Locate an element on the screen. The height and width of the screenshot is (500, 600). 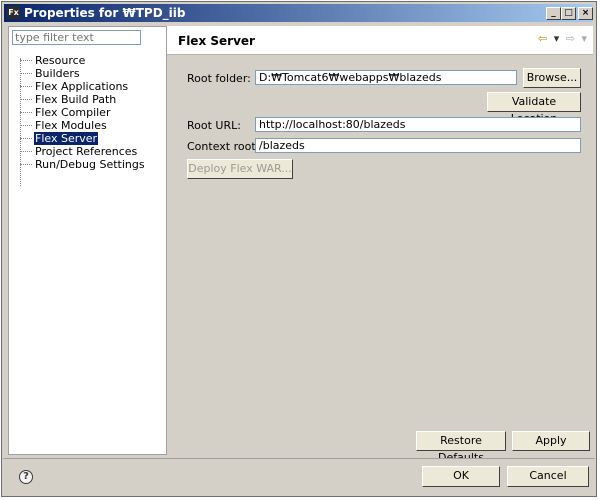
cancel-button: Cancel is located at coordinates (548, 476).